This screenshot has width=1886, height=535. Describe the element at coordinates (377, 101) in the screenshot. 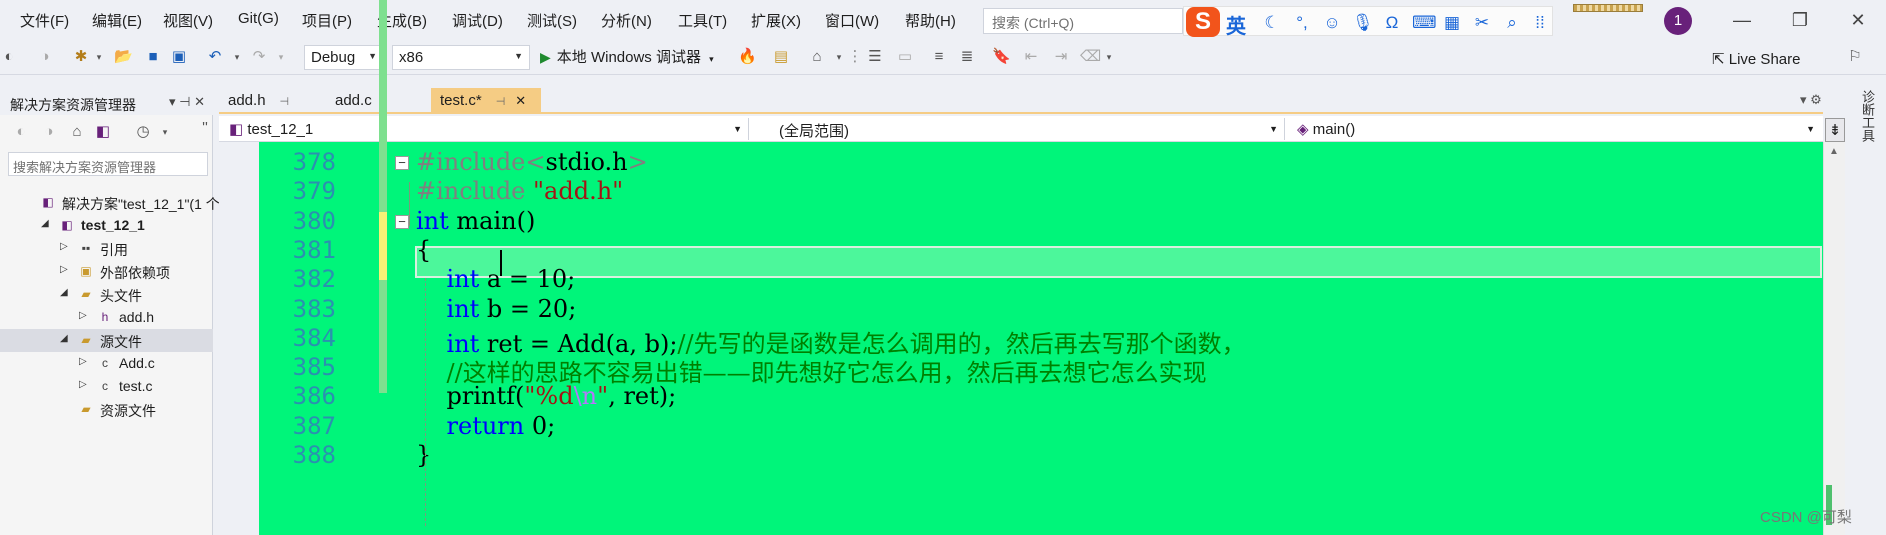

I see `tab-add-c: add.c` at that location.